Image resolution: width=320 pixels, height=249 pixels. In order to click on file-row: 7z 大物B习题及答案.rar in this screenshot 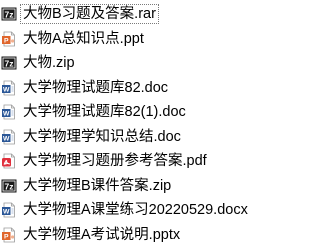, I will do `click(151, 14)`.